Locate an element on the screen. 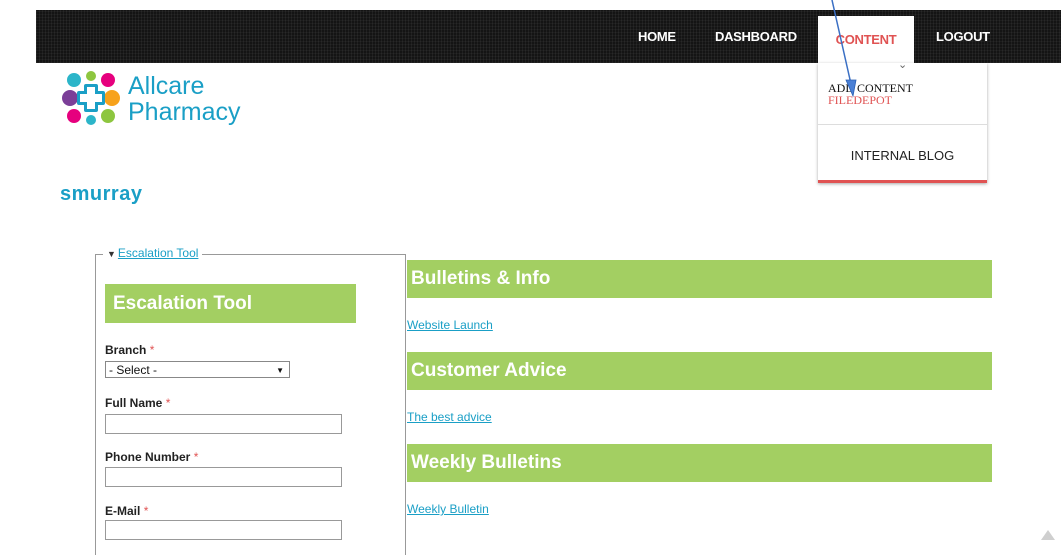 Image resolution: width=1061 pixels, height=555 pixels. escalation-form-title: Escalation Tool is located at coordinates (230, 303).